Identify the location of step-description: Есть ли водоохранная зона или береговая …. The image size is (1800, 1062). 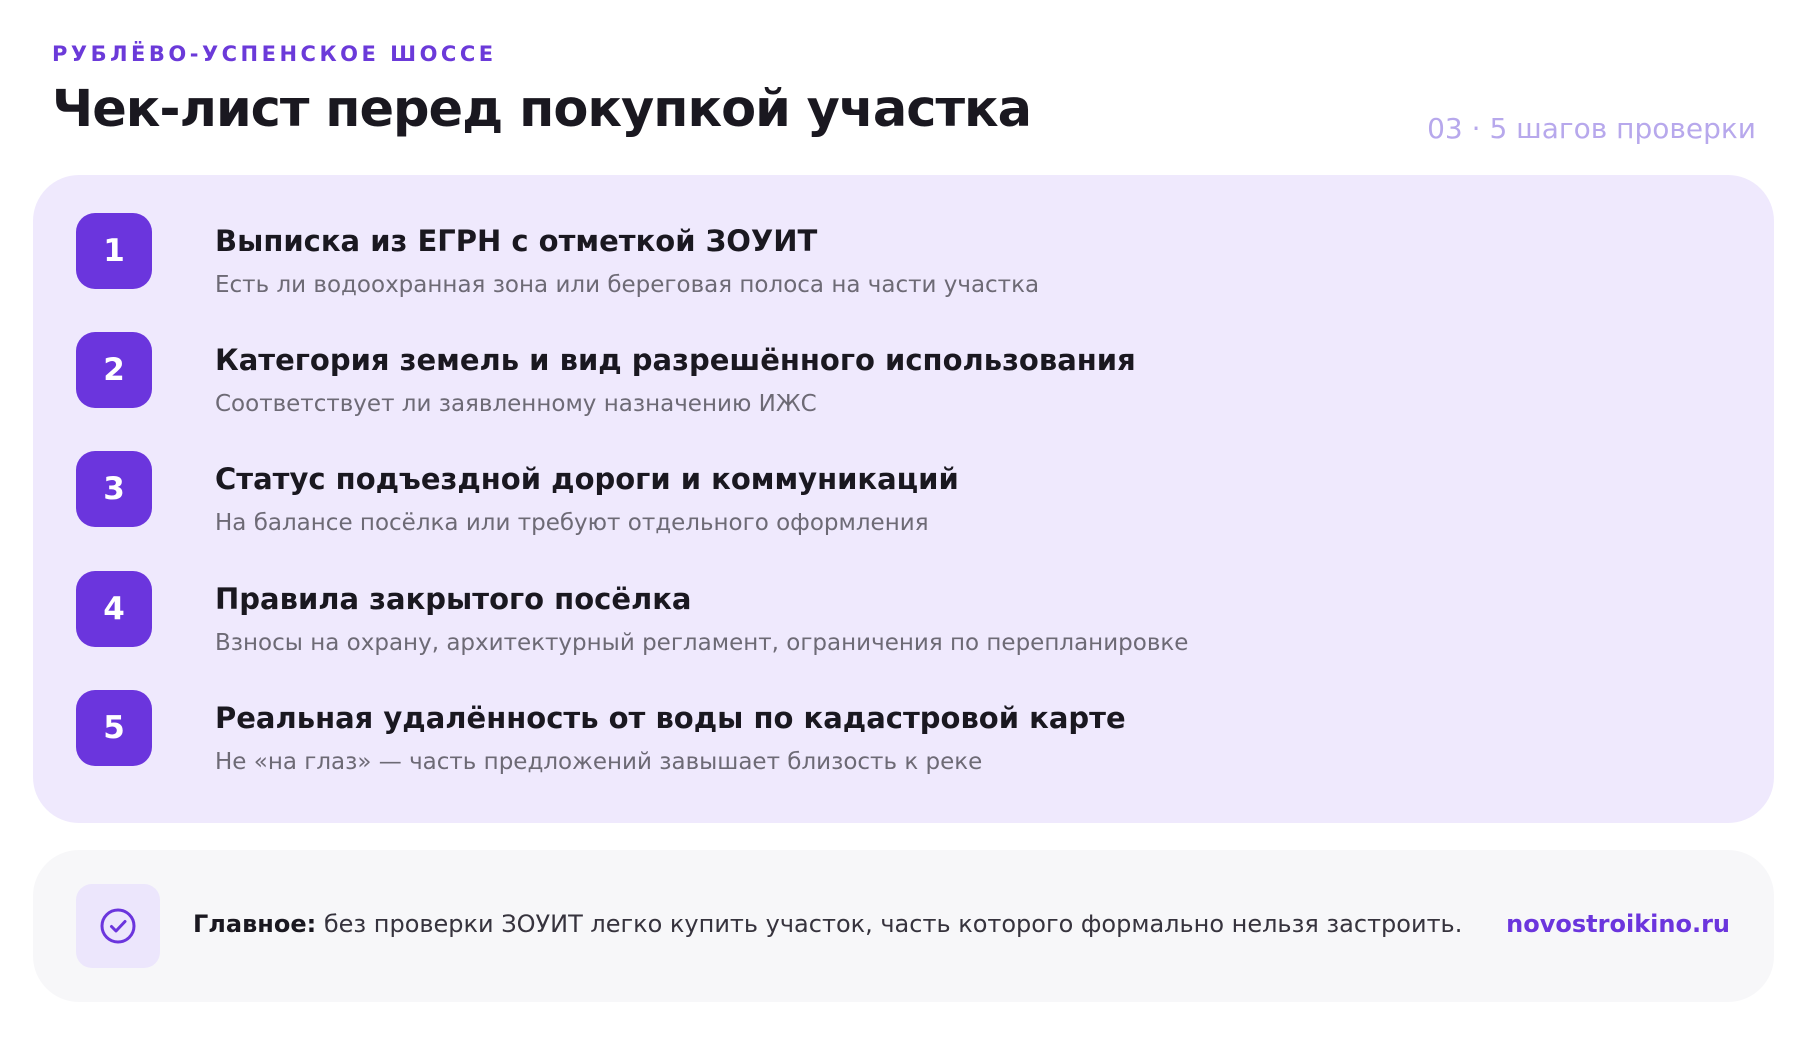
(627, 285).